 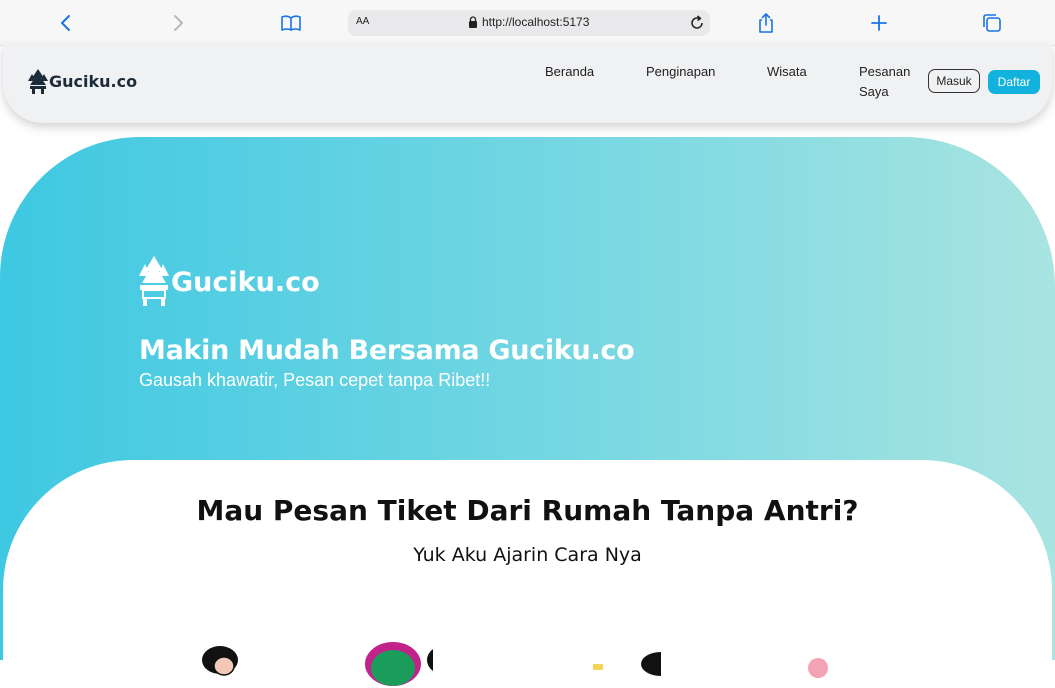 What do you see at coordinates (879, 23) in the screenshot?
I see `new-tab-icon` at bounding box center [879, 23].